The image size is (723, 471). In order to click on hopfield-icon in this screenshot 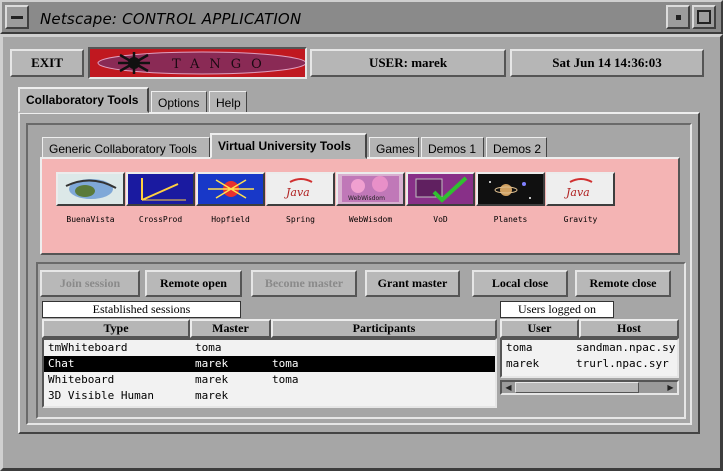, I will do `click(231, 189)`.